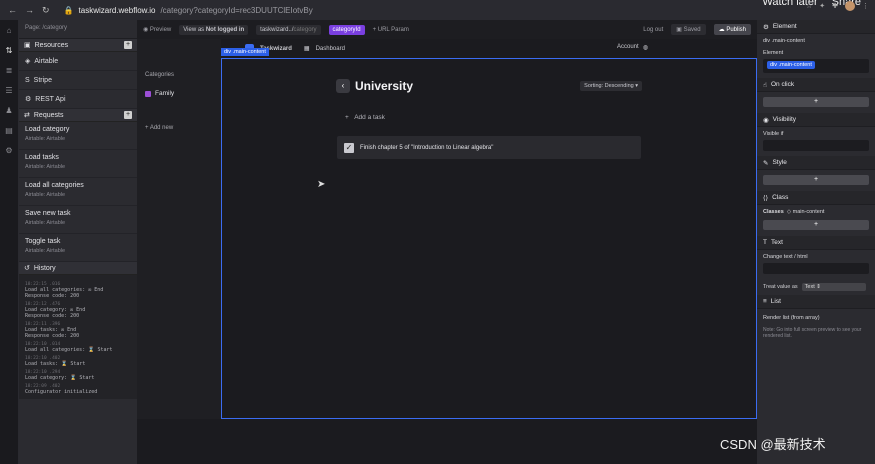 Image resolution: width=875 pixels, height=464 pixels. I want to click on element-icon: ⚙, so click(766, 27).